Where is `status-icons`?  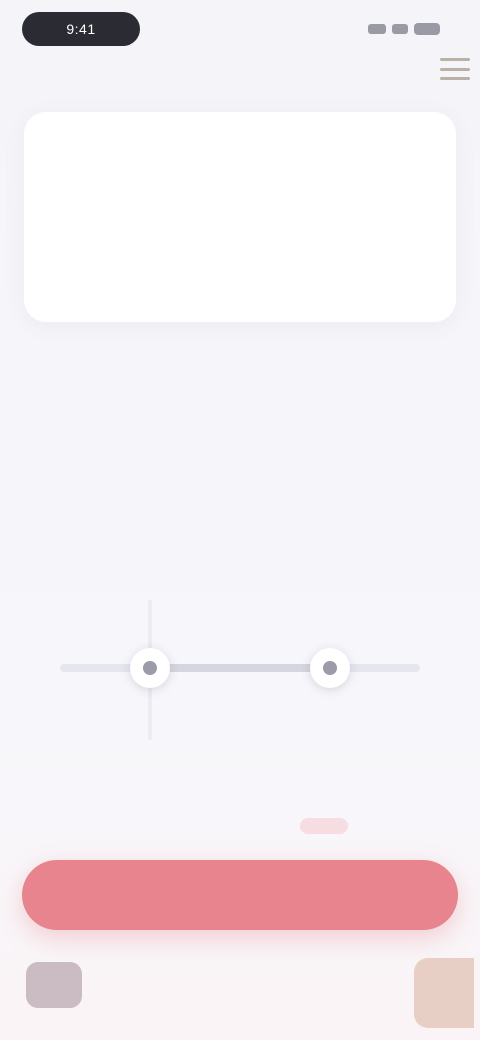
status-icons is located at coordinates (397, 29).